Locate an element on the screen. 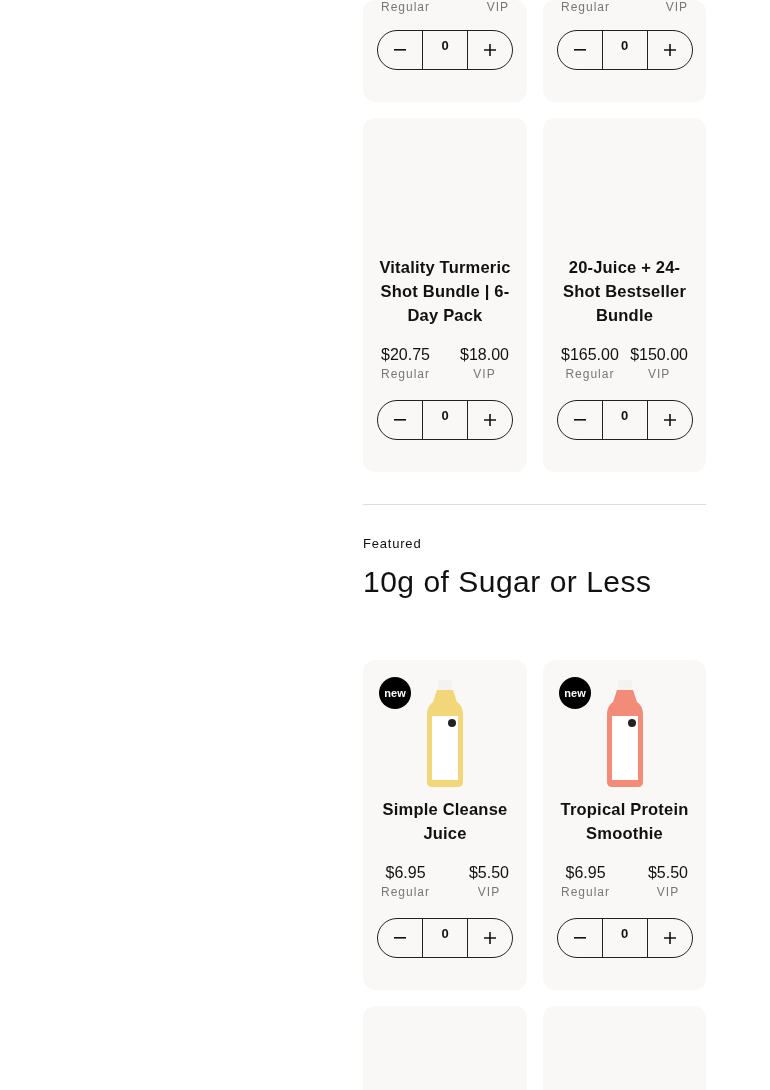  regular-price: $165.00 is located at coordinates (590, 355).